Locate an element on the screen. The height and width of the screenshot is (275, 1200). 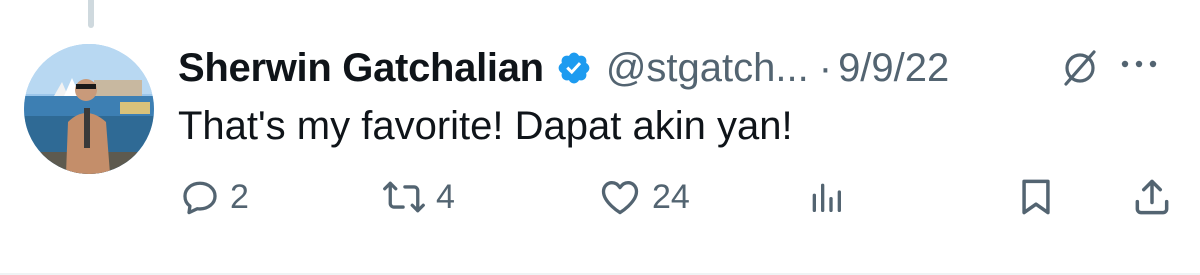
heart-icon is located at coordinates (620, 197).